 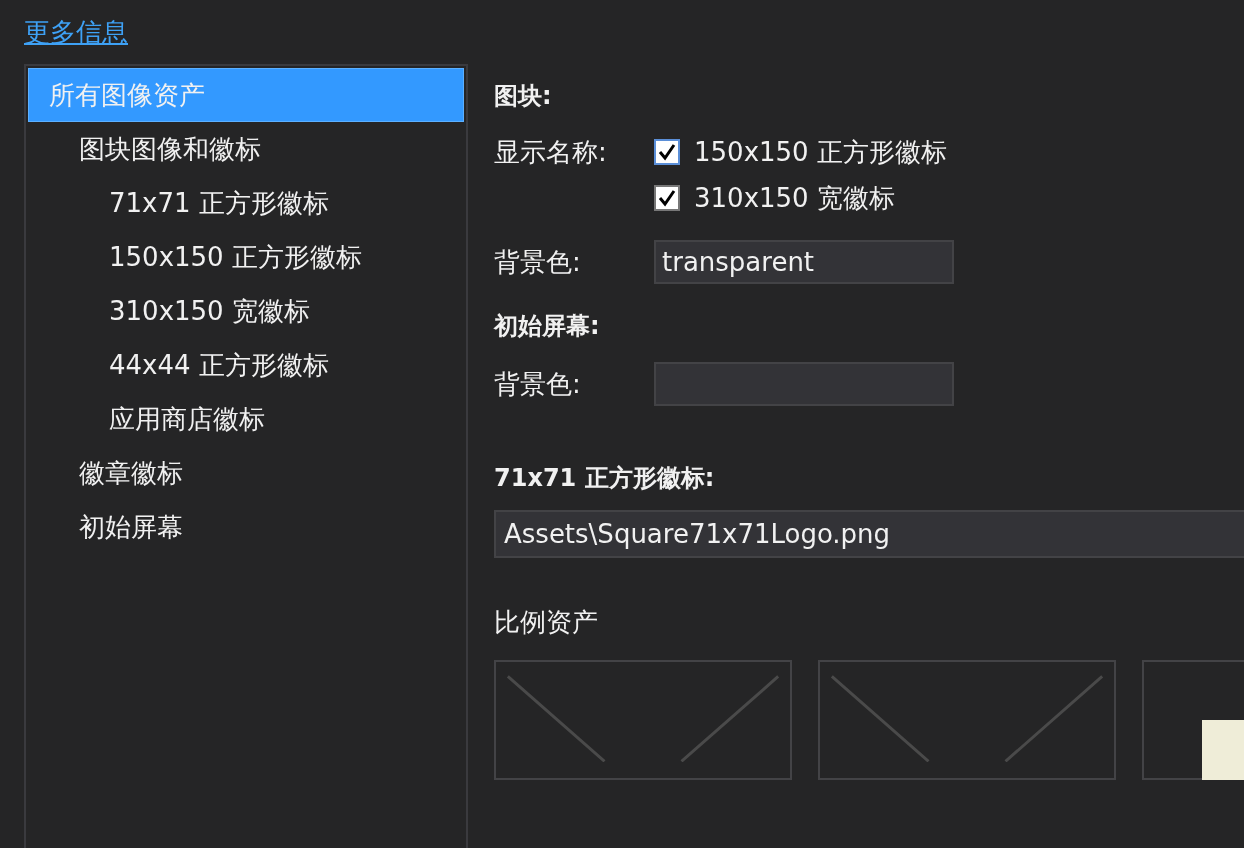 I want to click on field-label: 显示名称:, so click(x=551, y=152).